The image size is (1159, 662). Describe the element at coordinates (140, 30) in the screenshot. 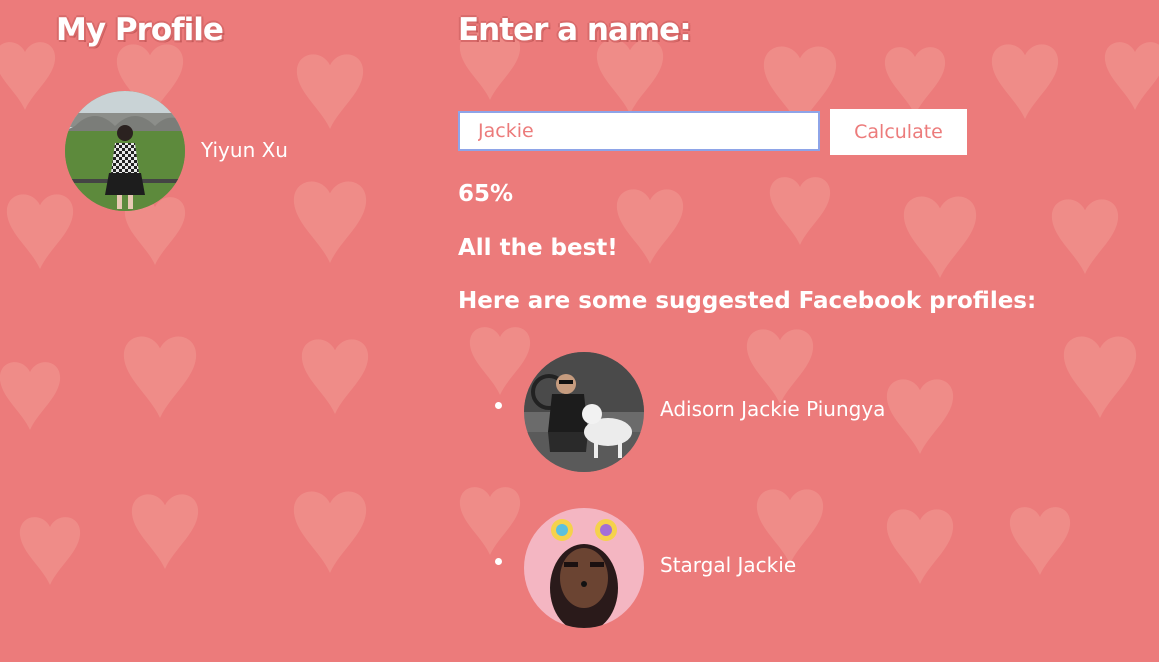

I see `my-profile-title: My Profile` at that location.